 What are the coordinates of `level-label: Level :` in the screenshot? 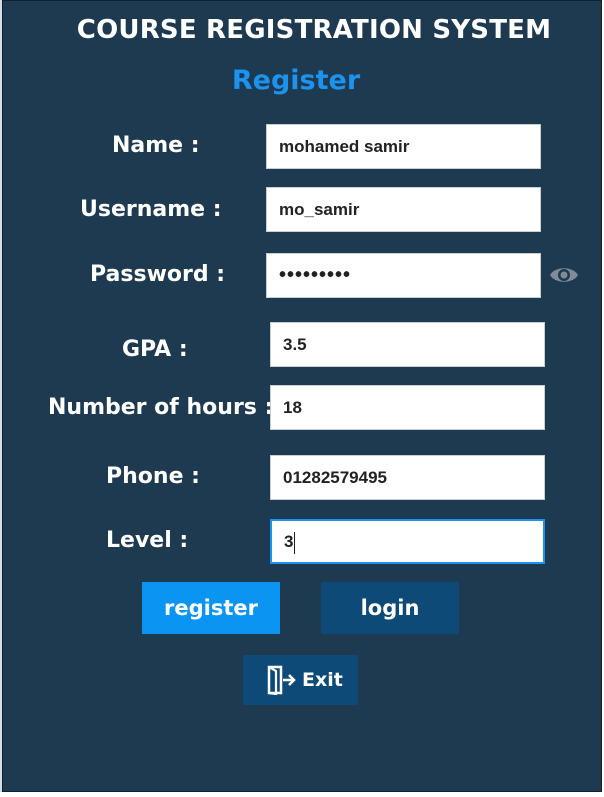 It's located at (147, 540).